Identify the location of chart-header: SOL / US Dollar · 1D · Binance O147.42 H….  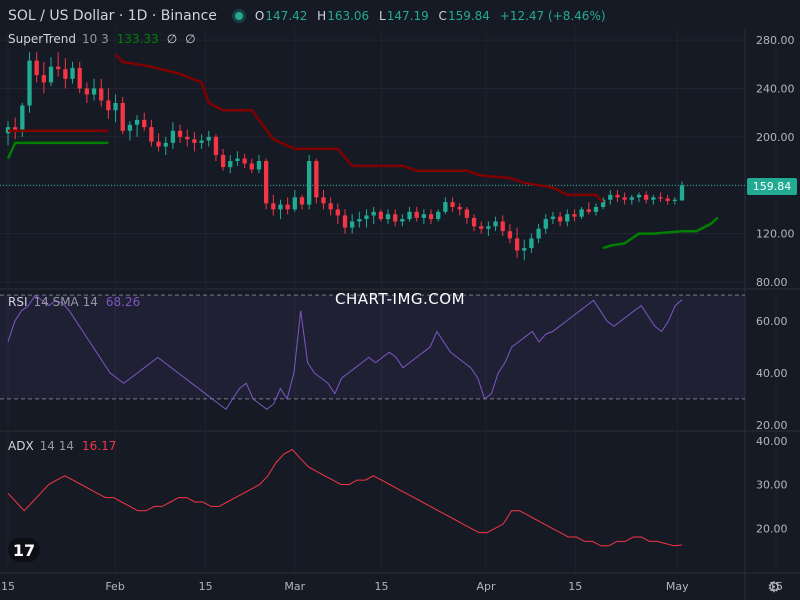
(310, 16).